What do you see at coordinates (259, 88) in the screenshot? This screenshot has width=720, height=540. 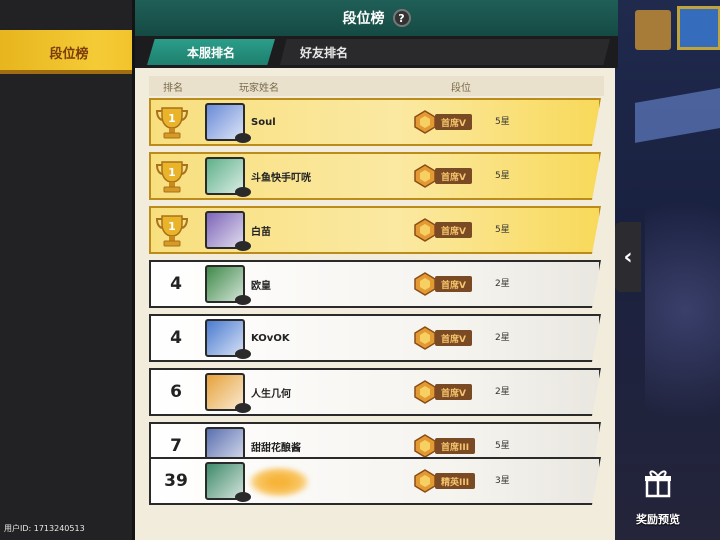 I see `column-player: 玩家姓名` at bounding box center [259, 88].